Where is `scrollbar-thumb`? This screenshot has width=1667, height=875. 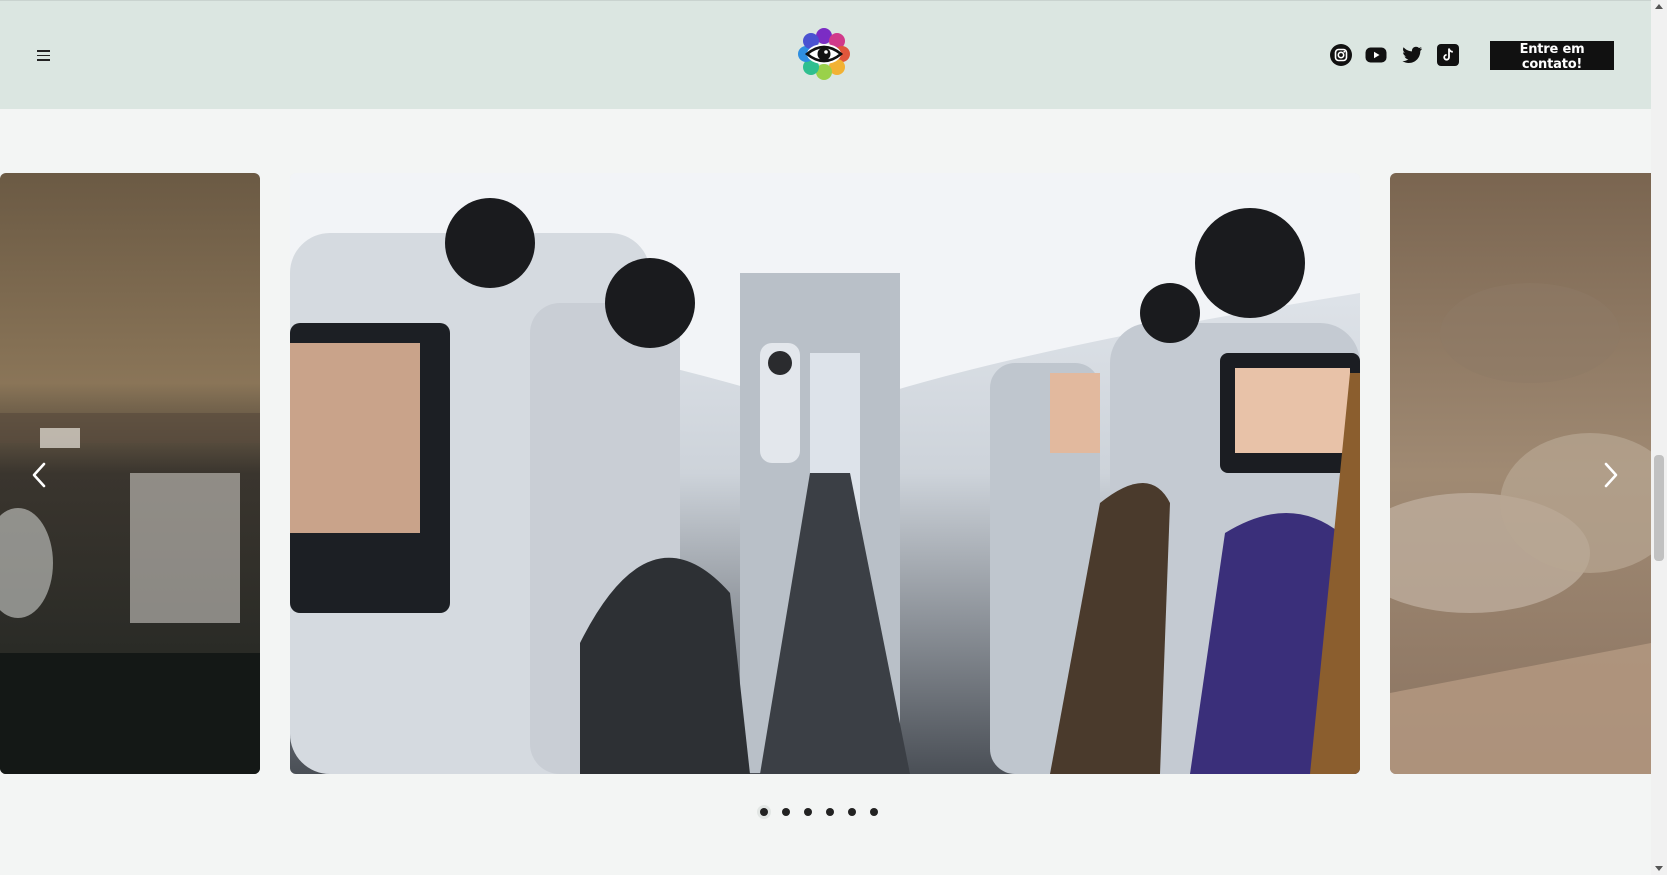
scrollbar-thumb is located at coordinates (1659, 508).